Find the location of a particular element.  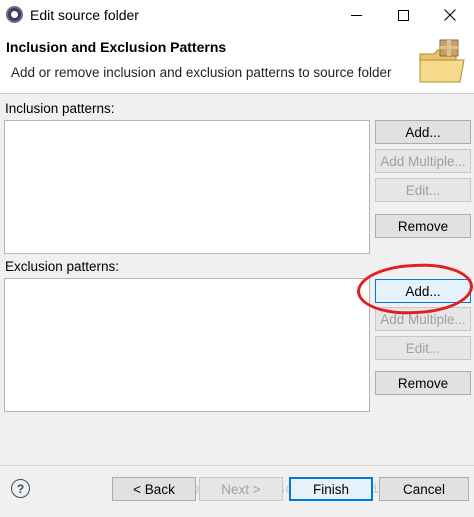

finish-button: Finish is located at coordinates (331, 489).